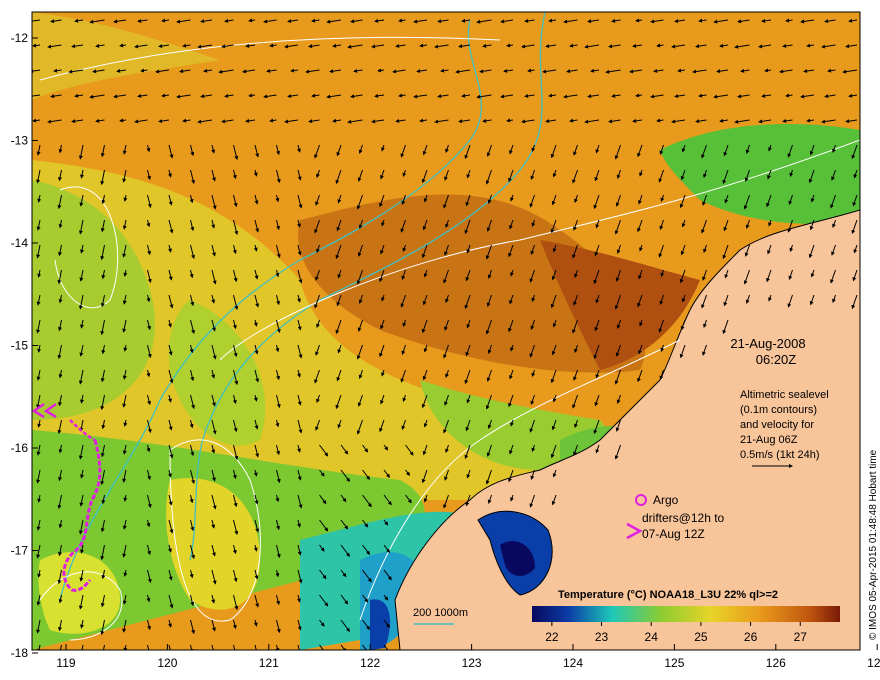  Describe the element at coordinates (769, 440) in the screenshot. I see `description-line: 21-Aug 06Z` at that location.